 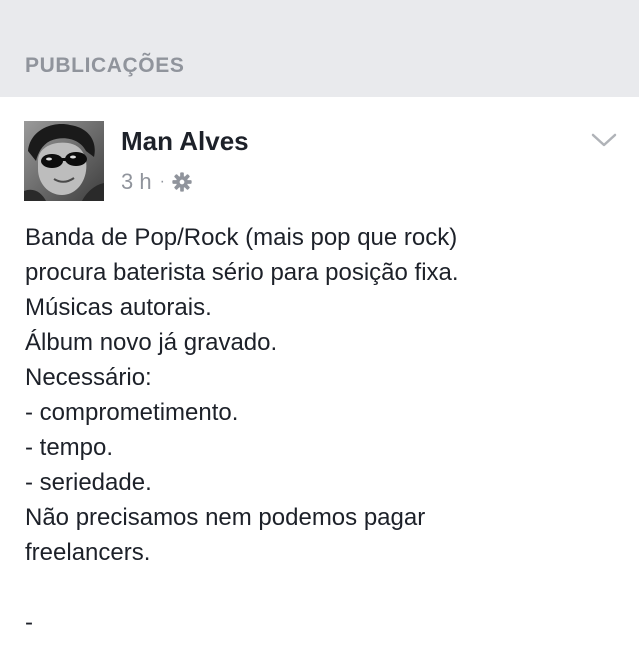 I want to click on gear-icon, so click(x=182, y=182).